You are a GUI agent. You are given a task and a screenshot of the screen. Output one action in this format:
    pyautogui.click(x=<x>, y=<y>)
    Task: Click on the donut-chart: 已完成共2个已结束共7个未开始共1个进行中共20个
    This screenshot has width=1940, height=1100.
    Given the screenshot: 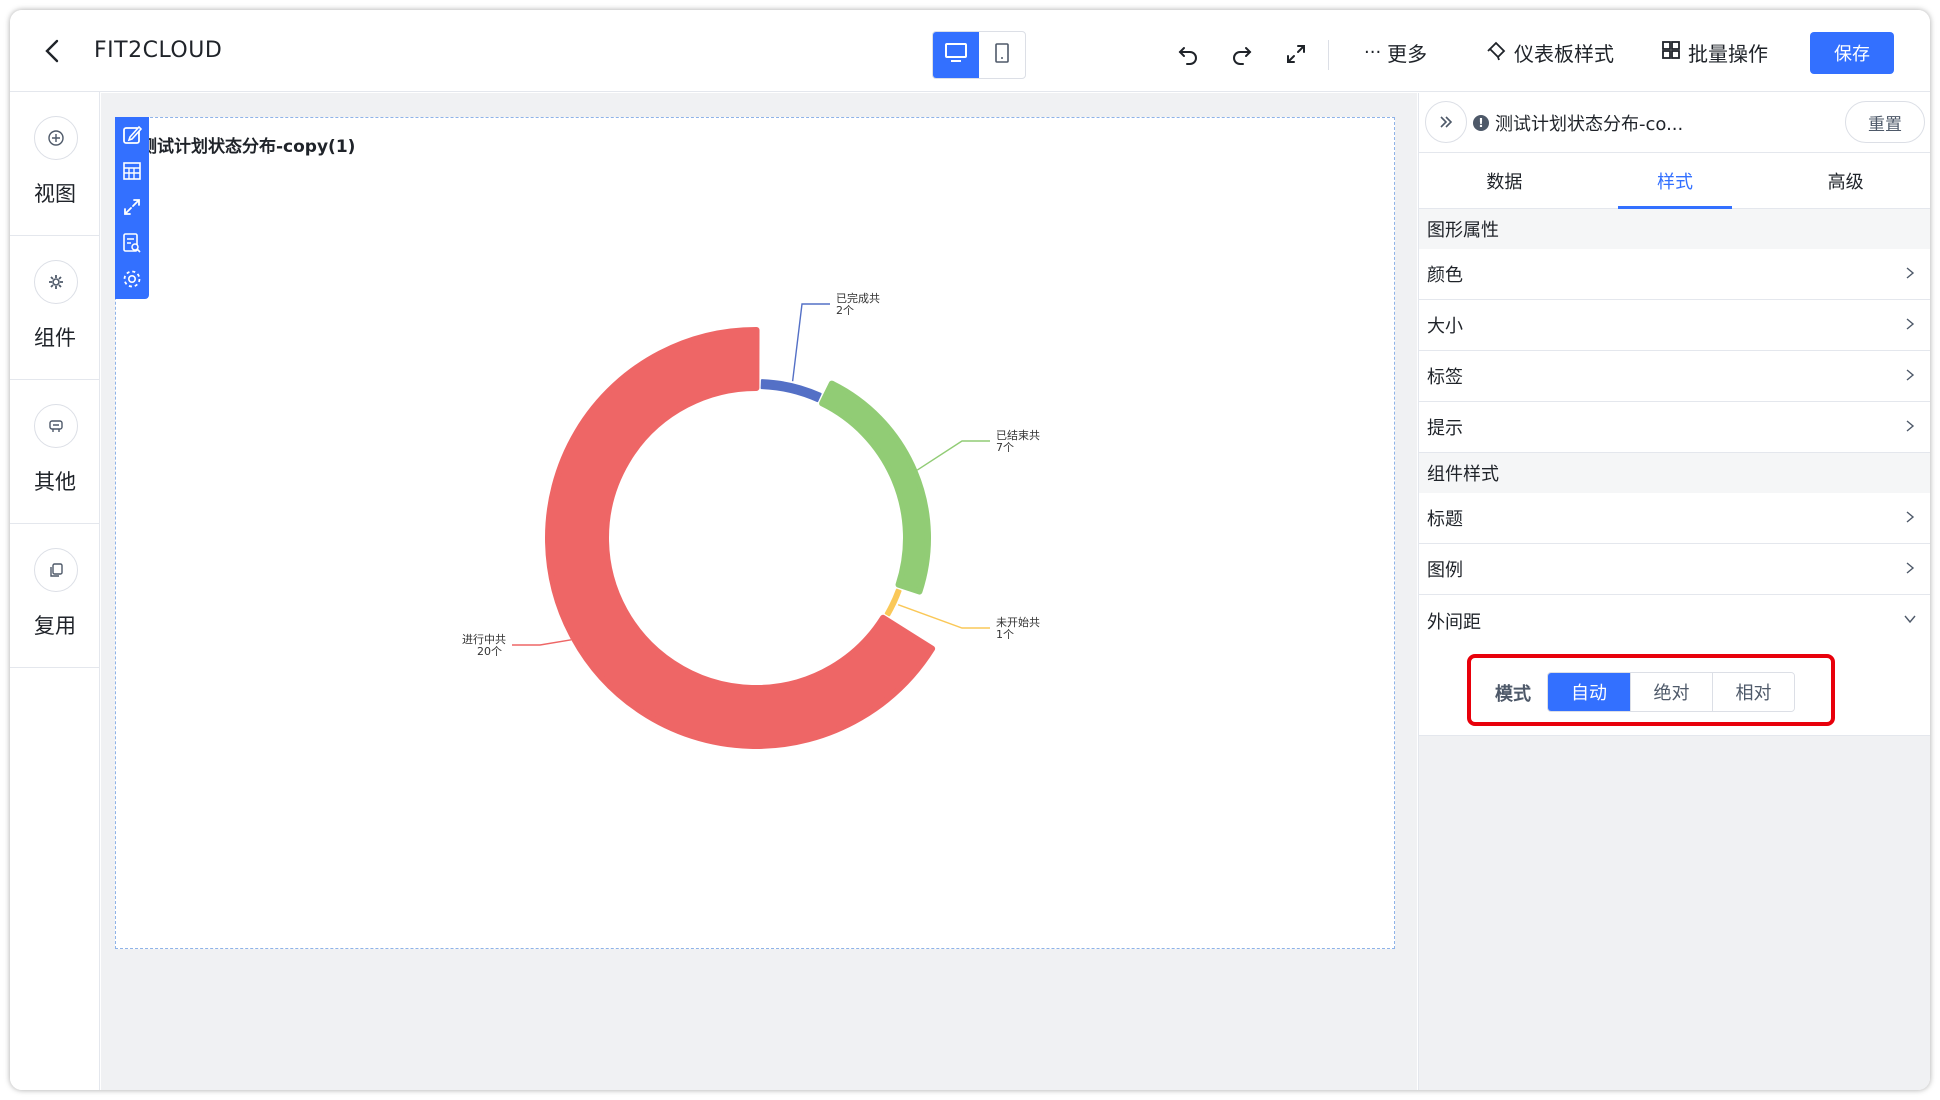 What is the action you would take?
    pyautogui.click(x=751, y=520)
    